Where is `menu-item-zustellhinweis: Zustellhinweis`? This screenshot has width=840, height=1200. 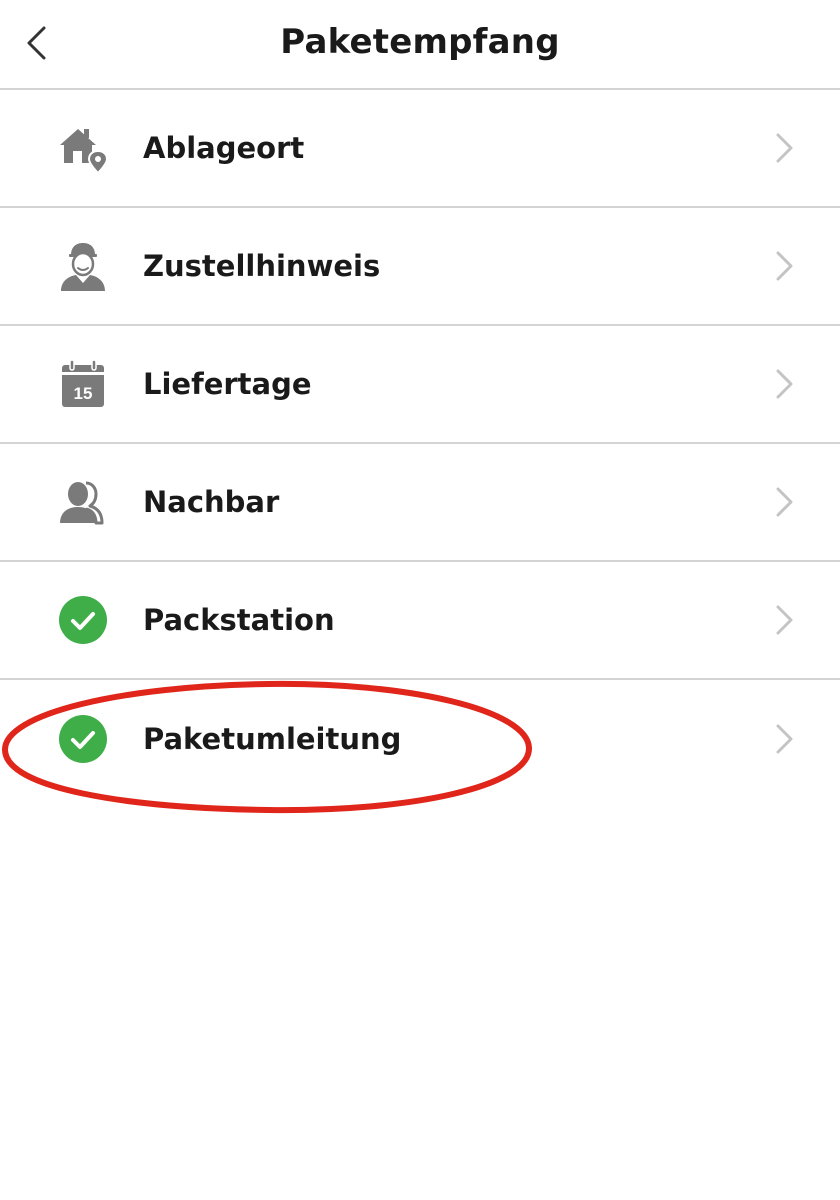 menu-item-zustellhinweis: Zustellhinweis is located at coordinates (420, 267).